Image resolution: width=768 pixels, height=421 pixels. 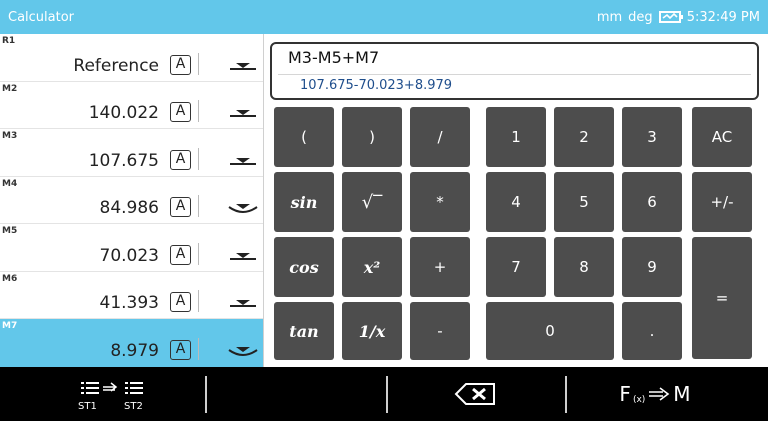 What do you see at coordinates (115, 394) in the screenshot?
I see `transfer-st1-st2-button` at bounding box center [115, 394].